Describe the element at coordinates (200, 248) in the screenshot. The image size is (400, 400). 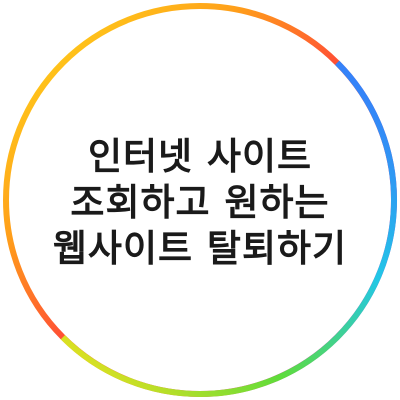
I see `title-line-3: 웹사이트 탈퇴하기` at that location.